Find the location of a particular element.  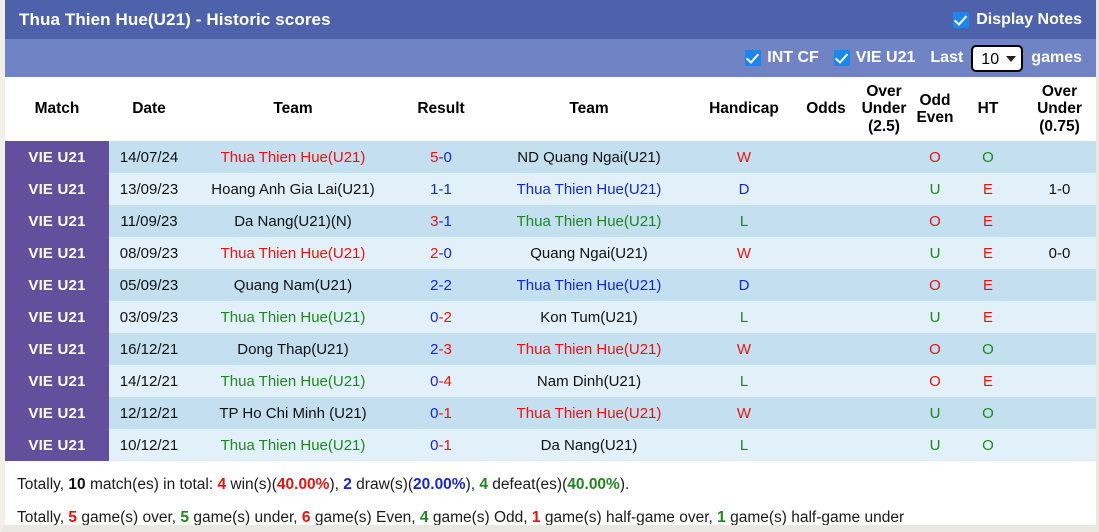

ou075-line1: Over is located at coordinates (1059, 91).